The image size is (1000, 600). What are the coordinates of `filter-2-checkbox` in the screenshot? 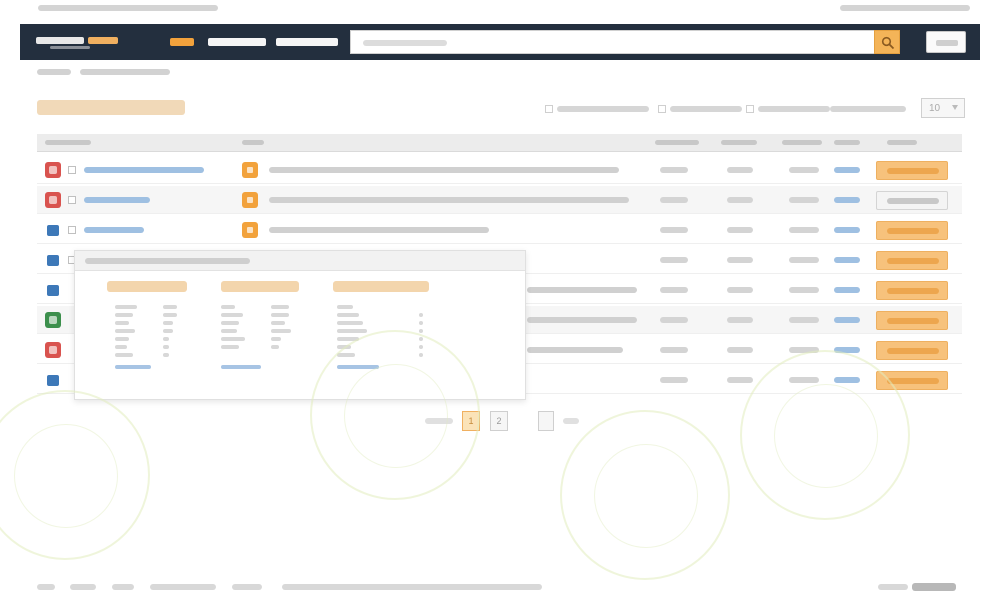 It's located at (662, 109).